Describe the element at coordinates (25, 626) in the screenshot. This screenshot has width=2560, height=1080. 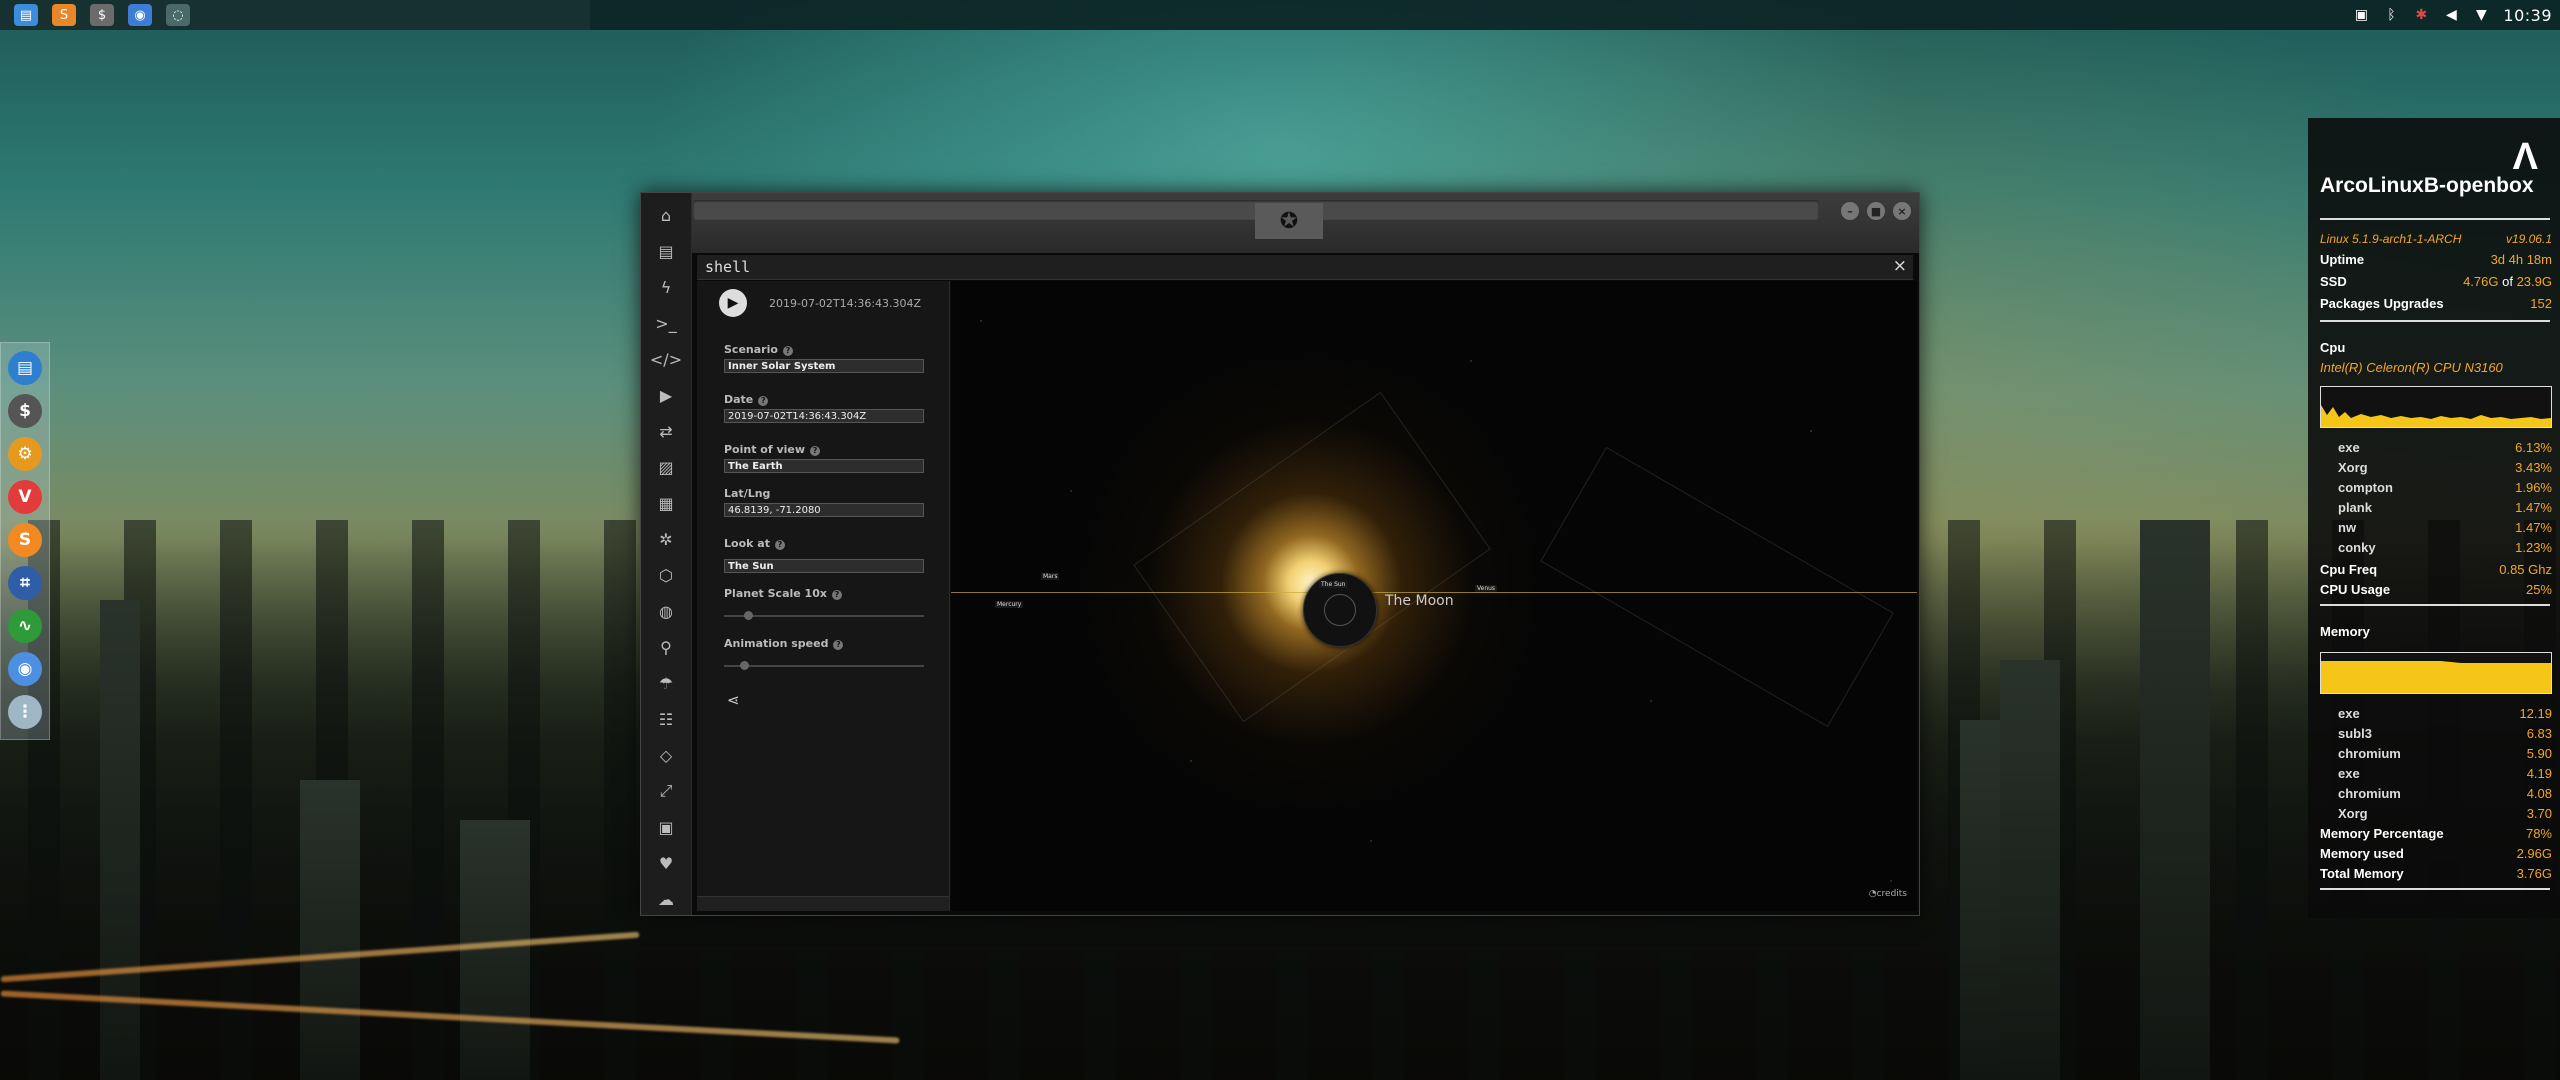
I see `dock-monitor-icon: ∿` at that location.